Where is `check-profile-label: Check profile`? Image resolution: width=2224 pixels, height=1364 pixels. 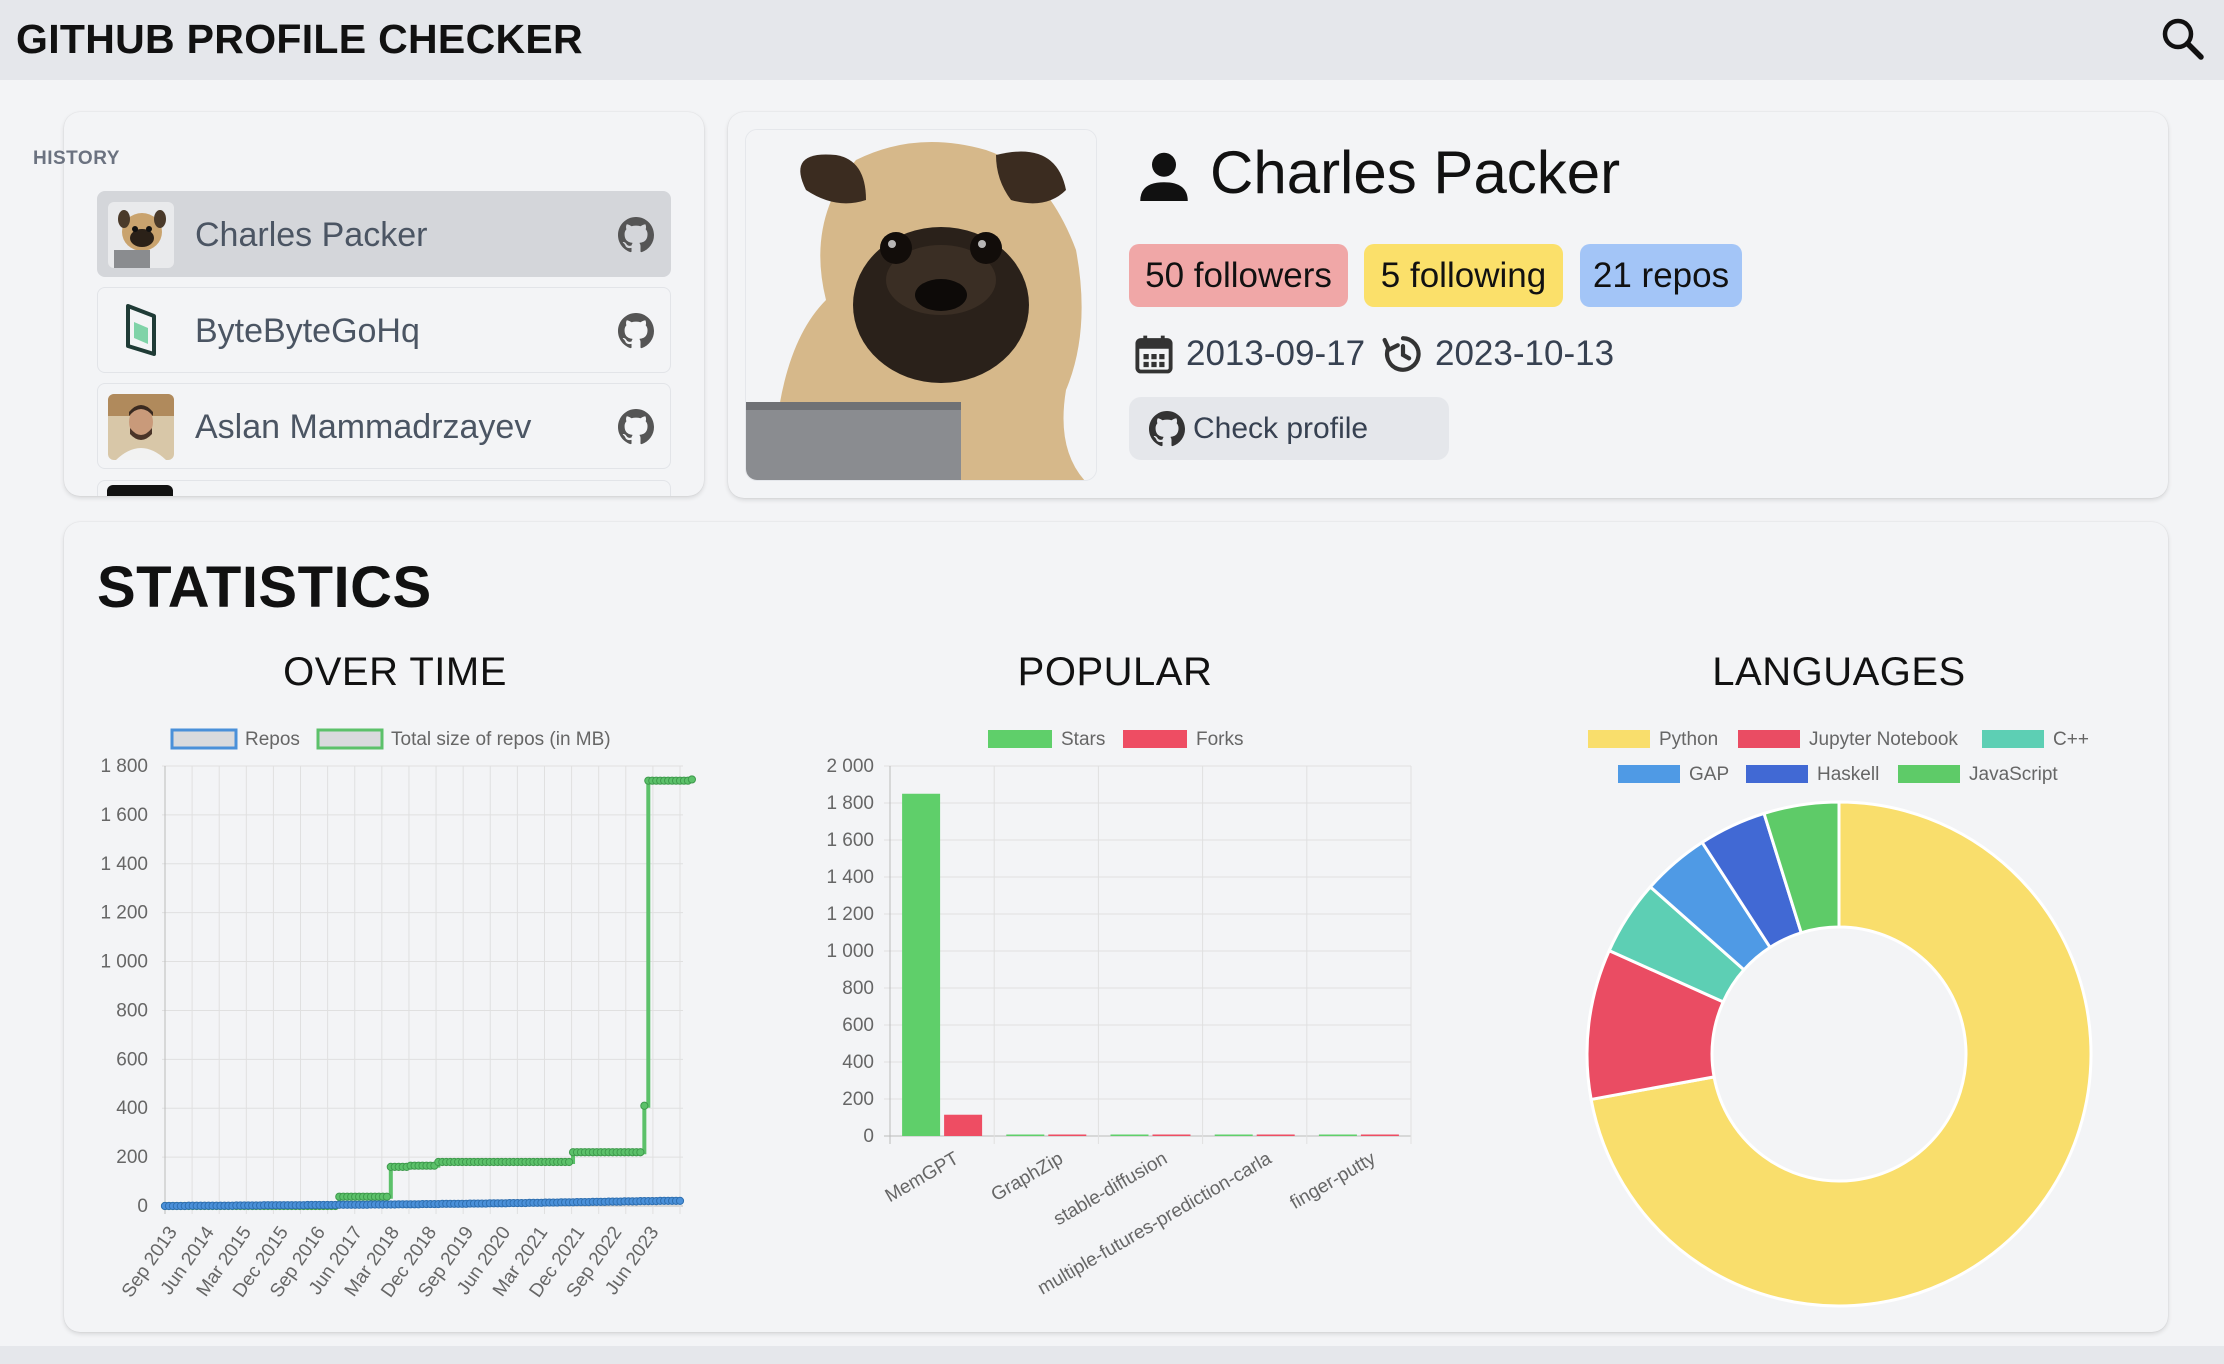
check-profile-label: Check profile is located at coordinates (1281, 428).